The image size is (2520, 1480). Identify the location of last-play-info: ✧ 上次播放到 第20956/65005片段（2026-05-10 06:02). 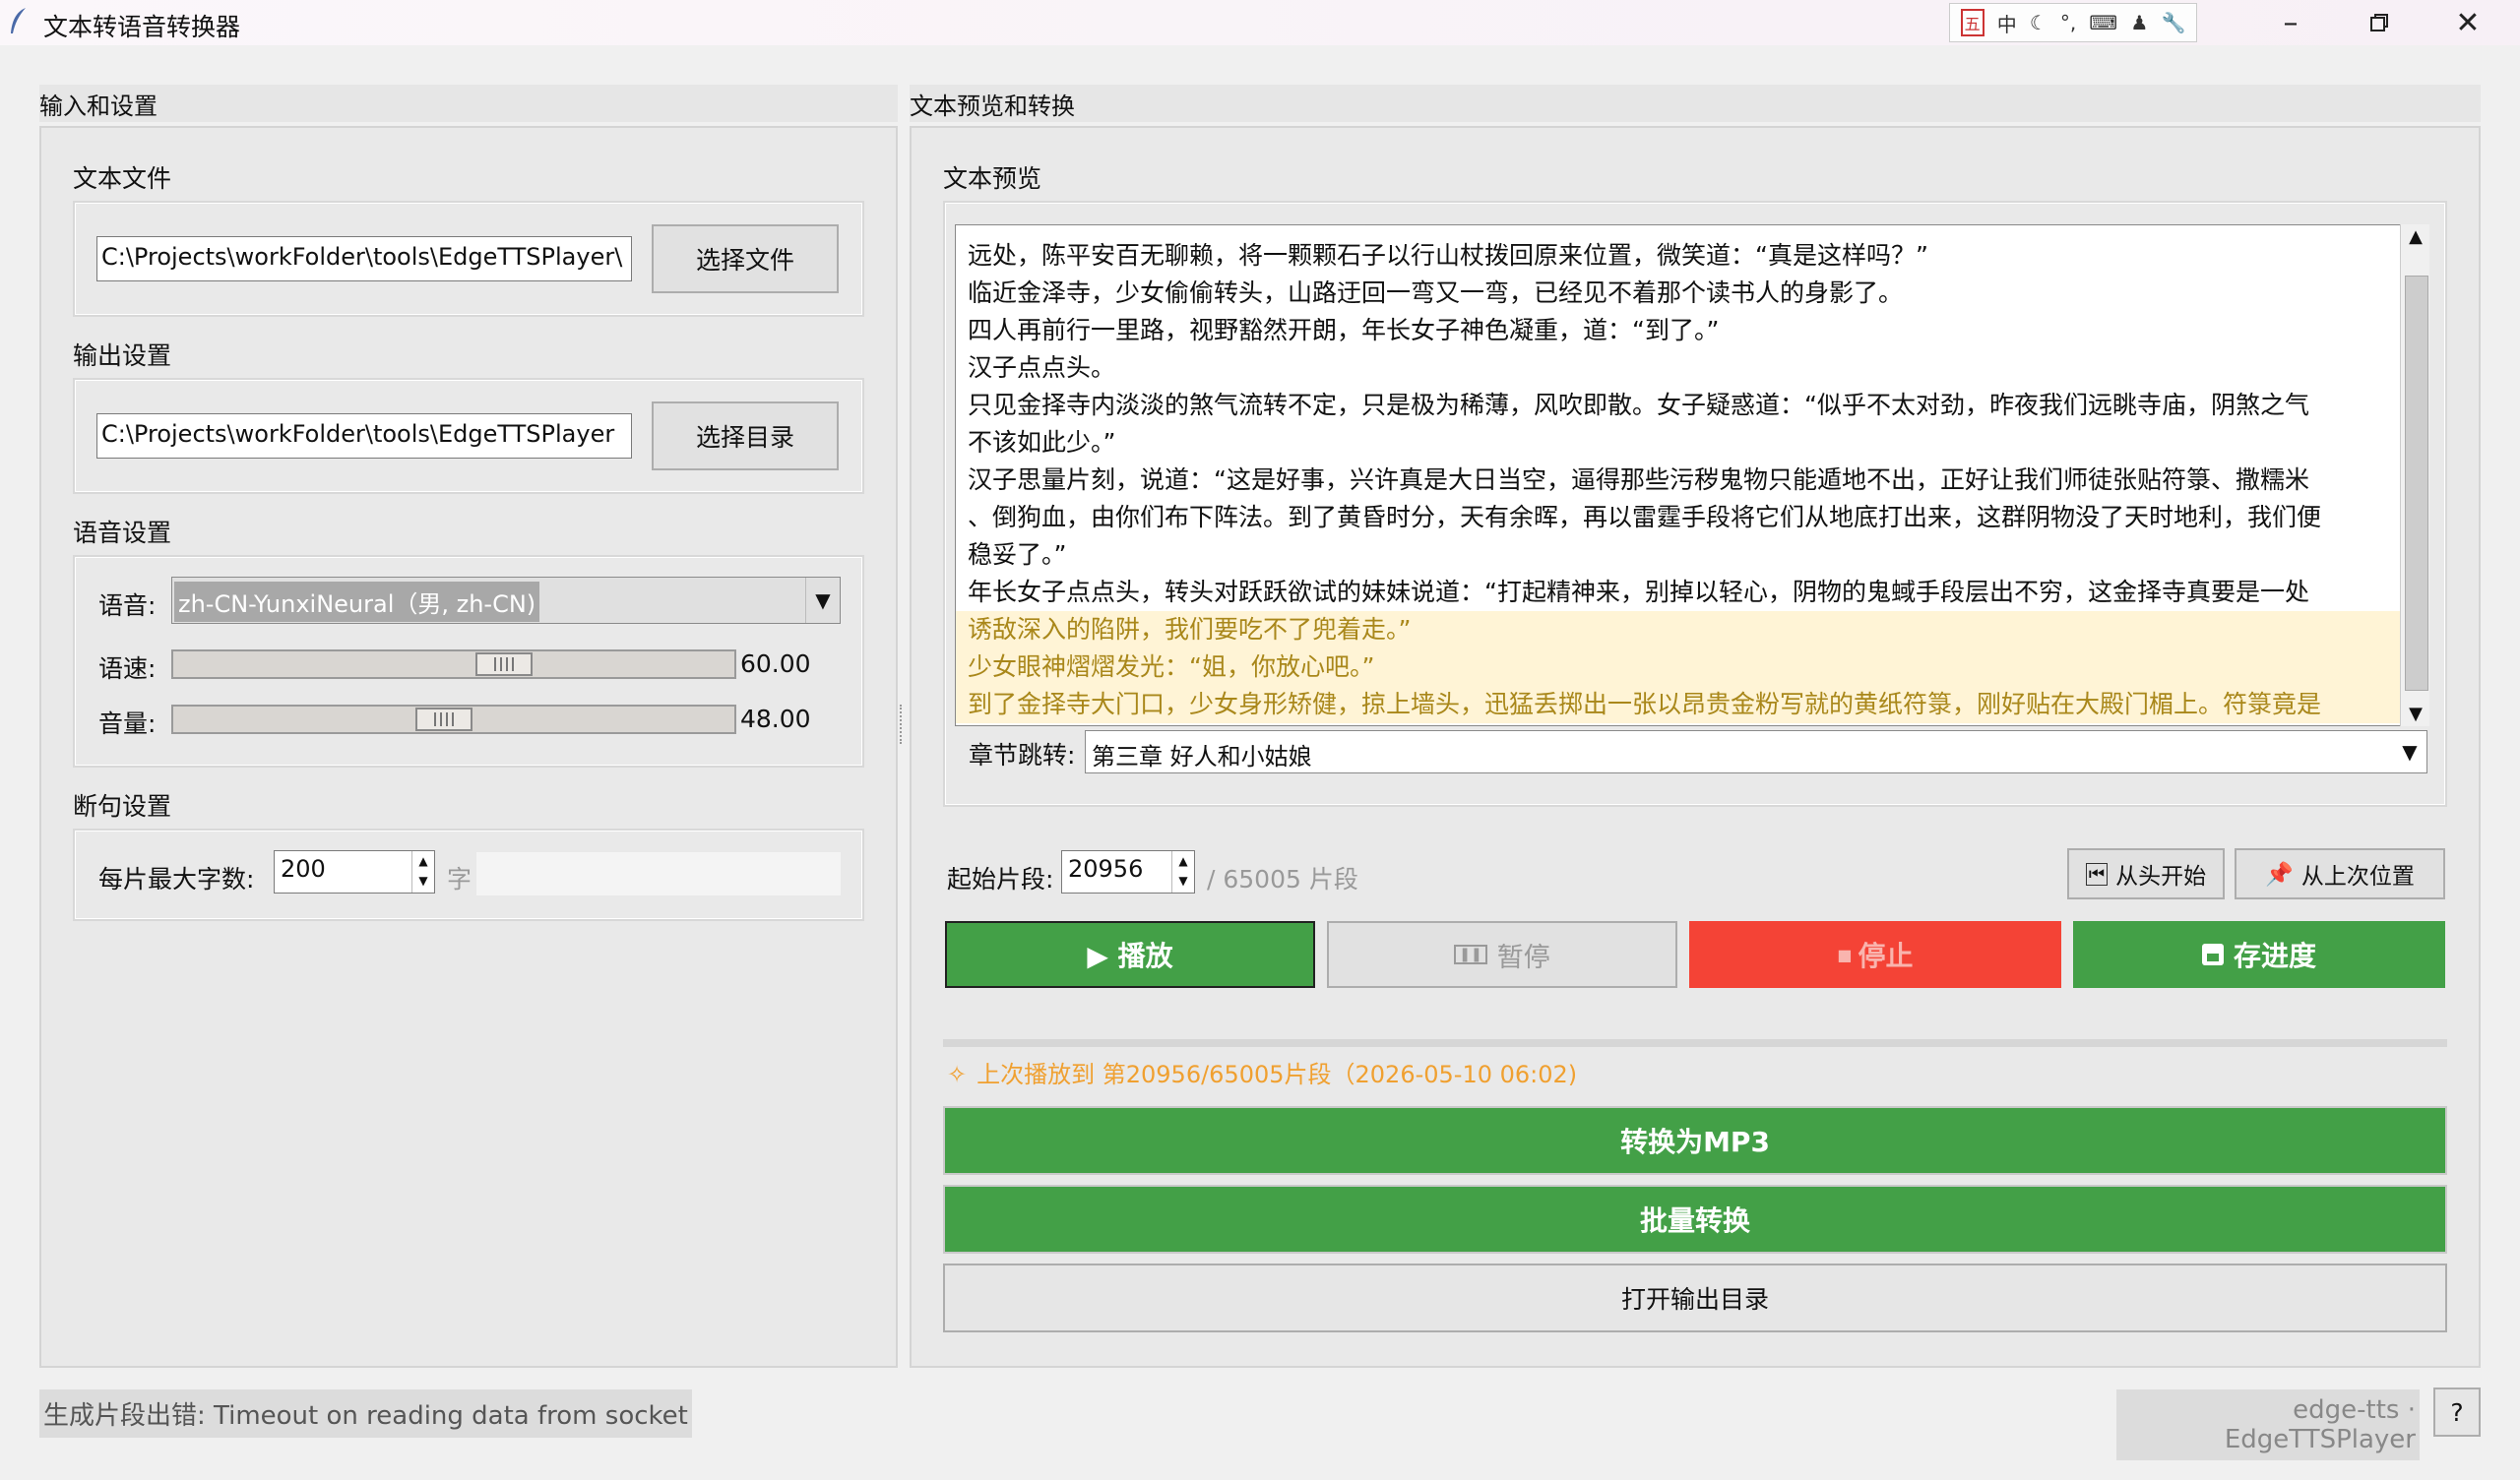
(1262, 1072).